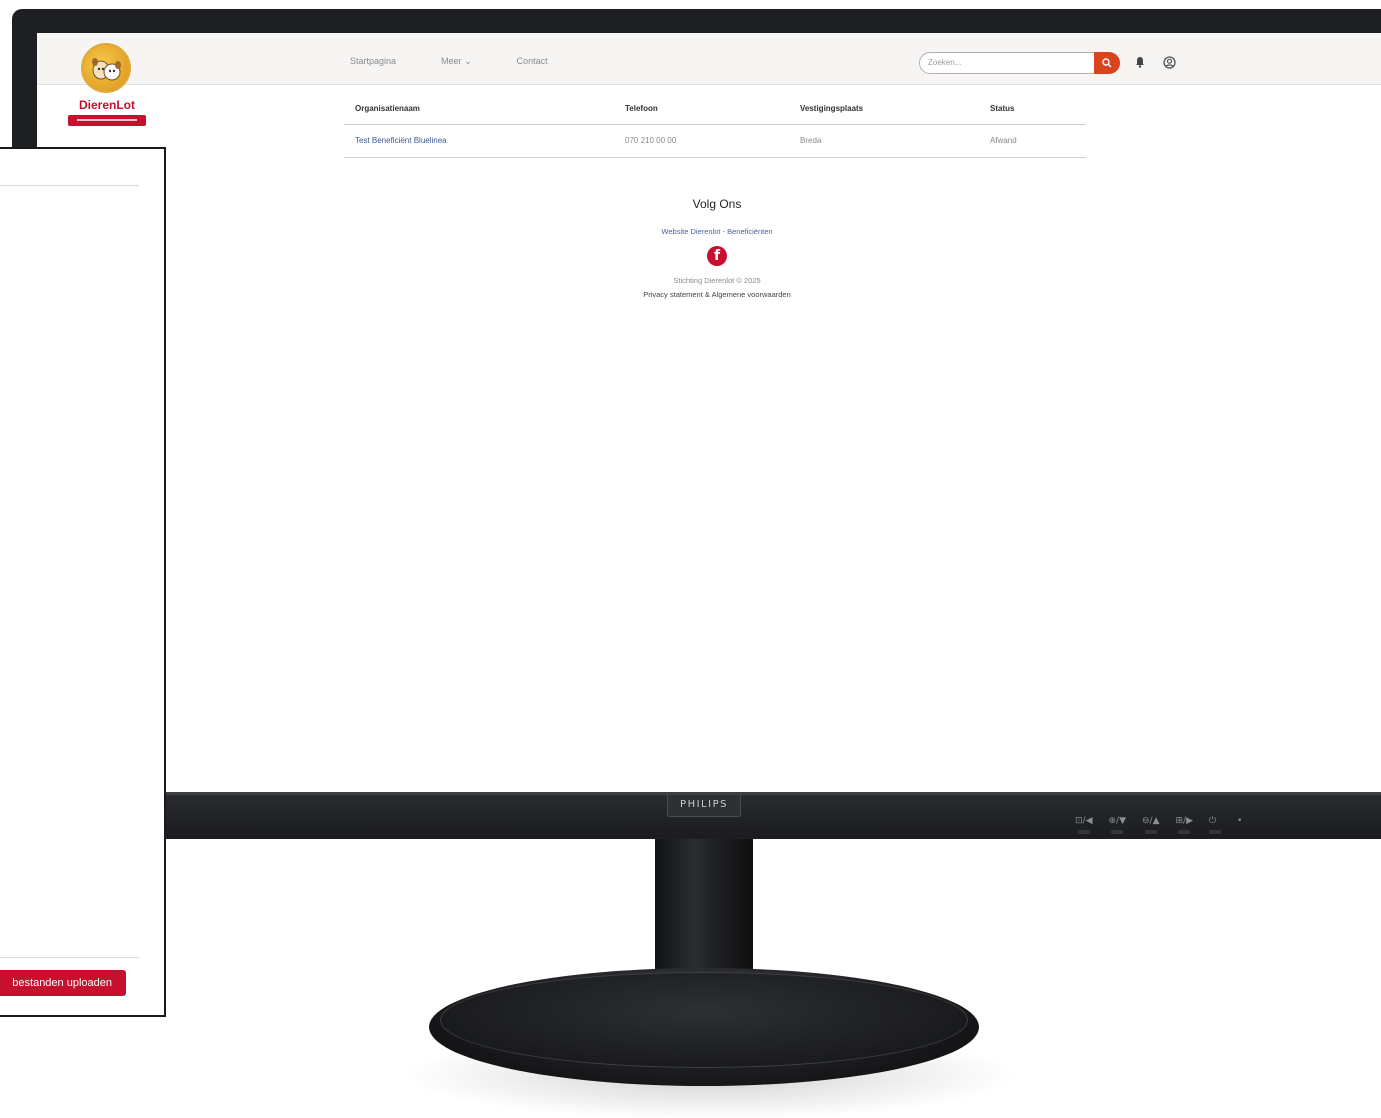 This screenshot has height=1118, width=1381. Describe the element at coordinates (717, 280) in the screenshot. I see `footer-copyright: Stichting Dierenlot © 2025` at that location.